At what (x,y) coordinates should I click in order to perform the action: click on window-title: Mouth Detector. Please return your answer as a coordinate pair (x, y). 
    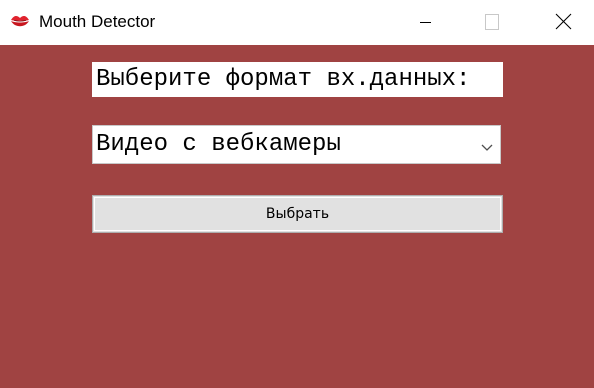
    Looking at the image, I should click on (97, 21).